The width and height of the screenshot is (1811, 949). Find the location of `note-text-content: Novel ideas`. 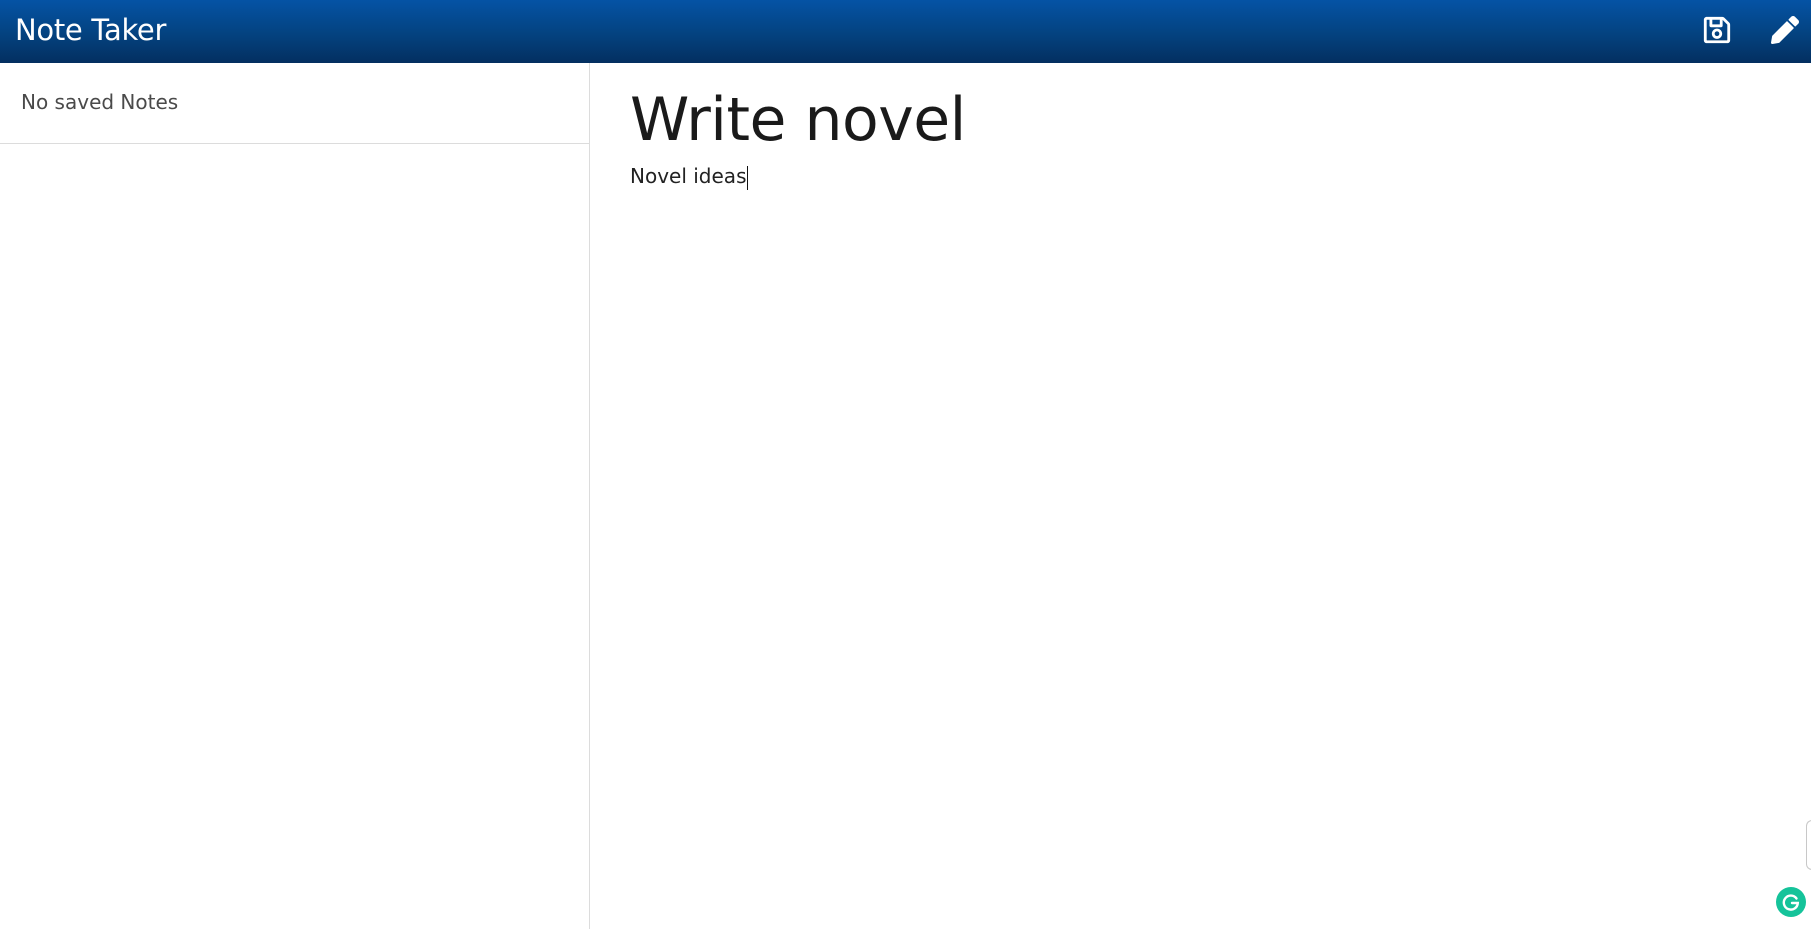

note-text-content: Novel ideas is located at coordinates (688, 176).